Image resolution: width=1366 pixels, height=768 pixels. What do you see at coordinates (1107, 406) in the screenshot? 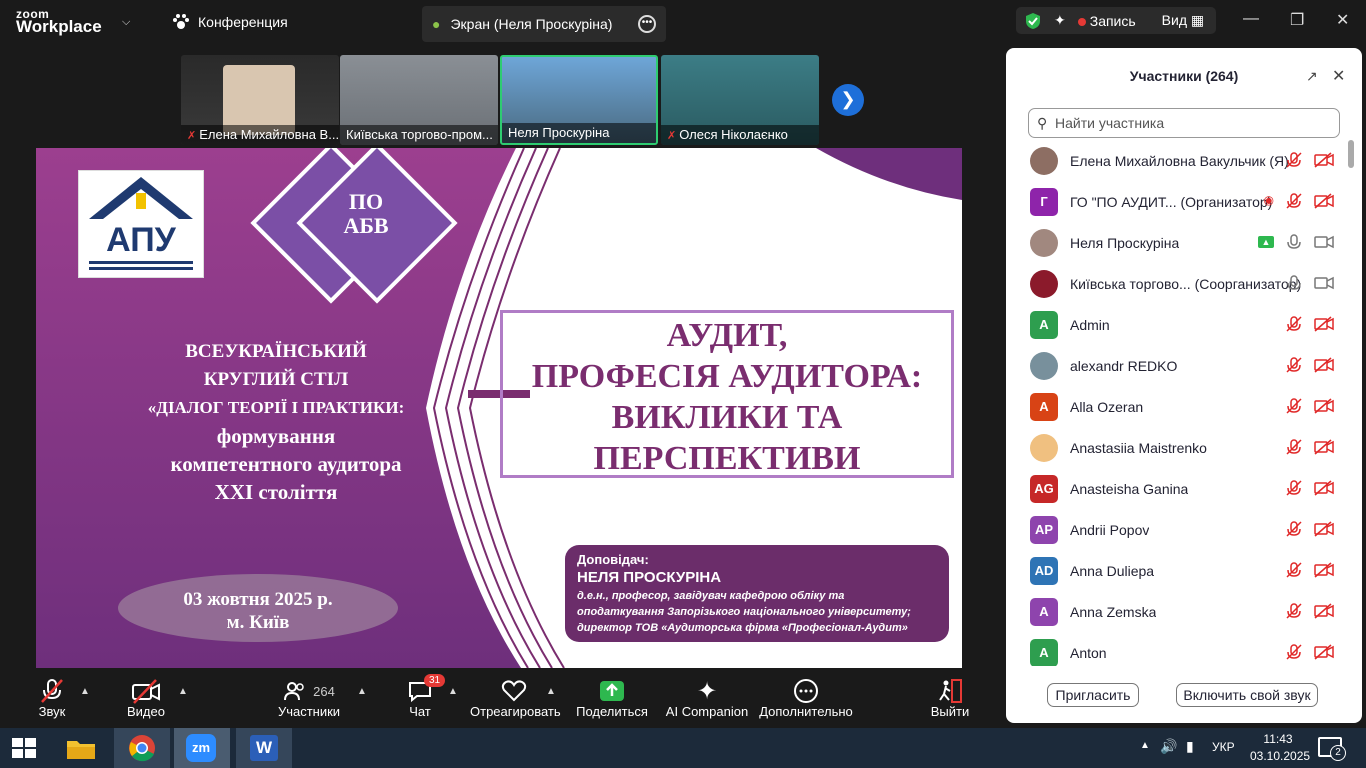
I see `participant-name: Alla Ozeran` at bounding box center [1107, 406].